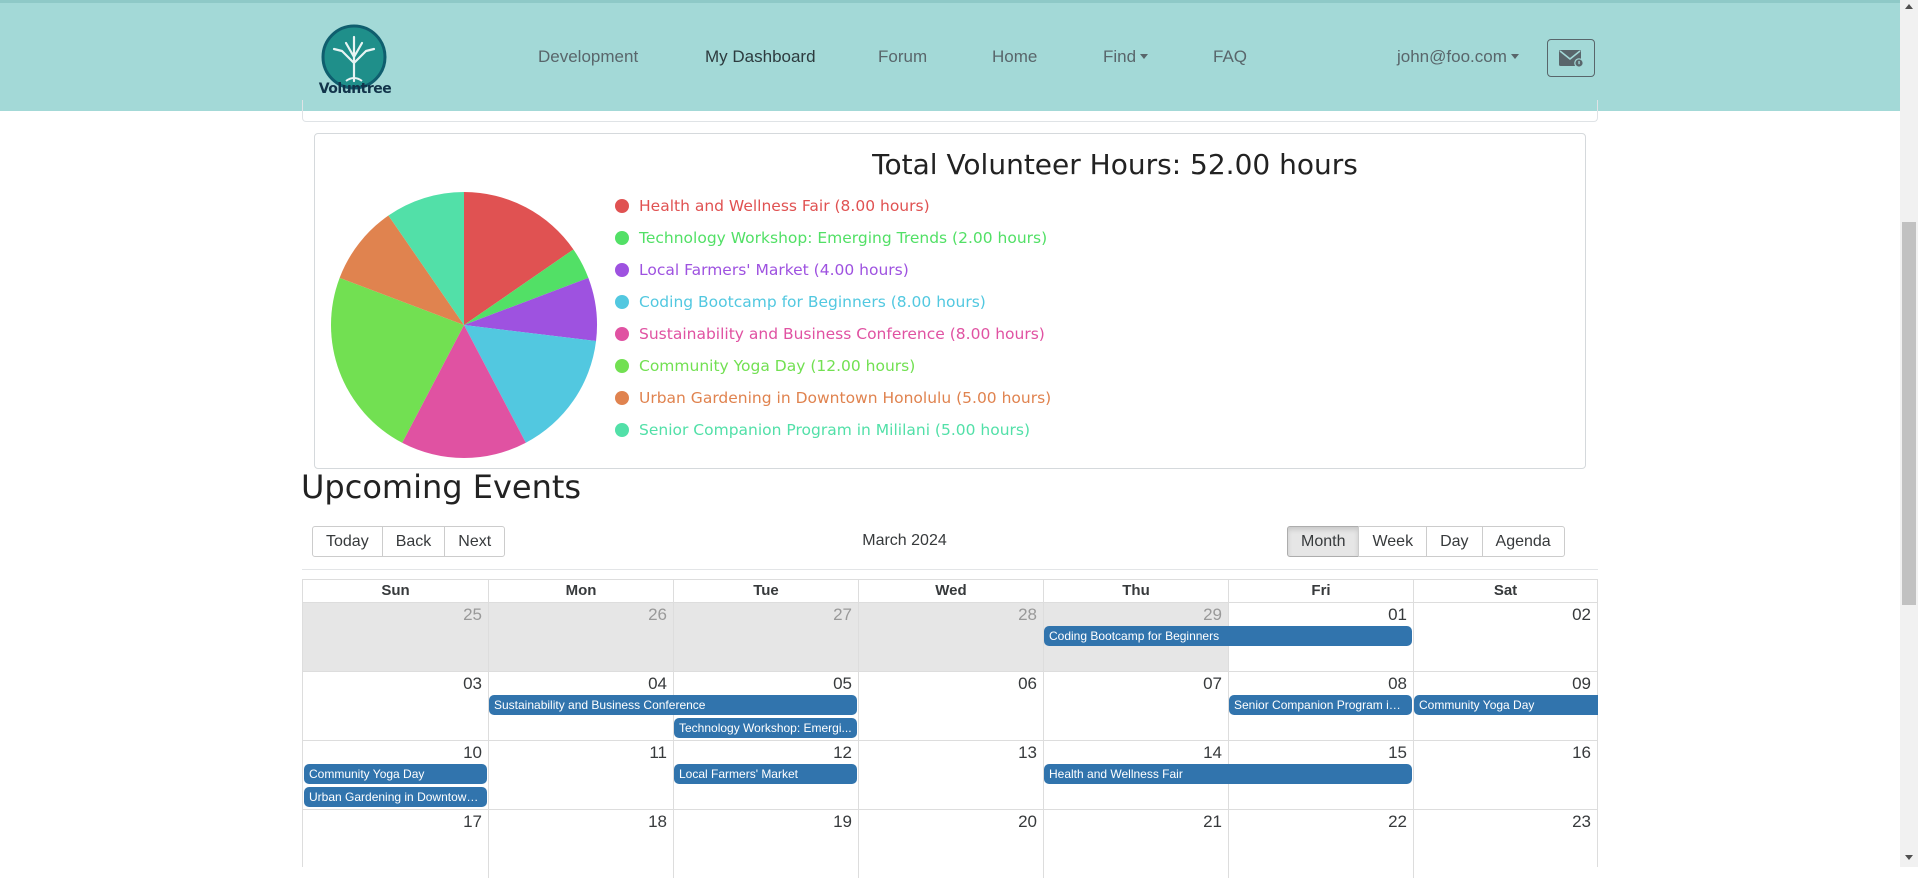  What do you see at coordinates (842, 615) in the screenshot?
I see `day-number: 27` at bounding box center [842, 615].